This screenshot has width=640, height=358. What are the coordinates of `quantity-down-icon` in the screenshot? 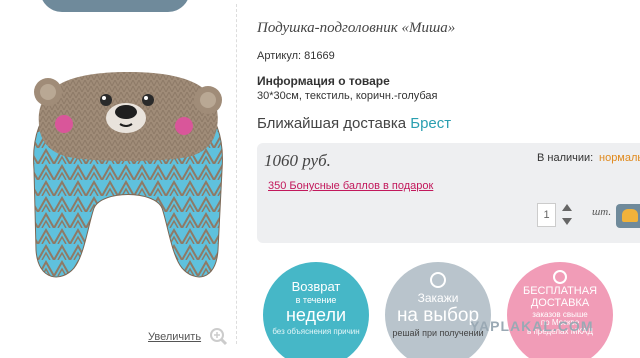 It's located at (567, 221).